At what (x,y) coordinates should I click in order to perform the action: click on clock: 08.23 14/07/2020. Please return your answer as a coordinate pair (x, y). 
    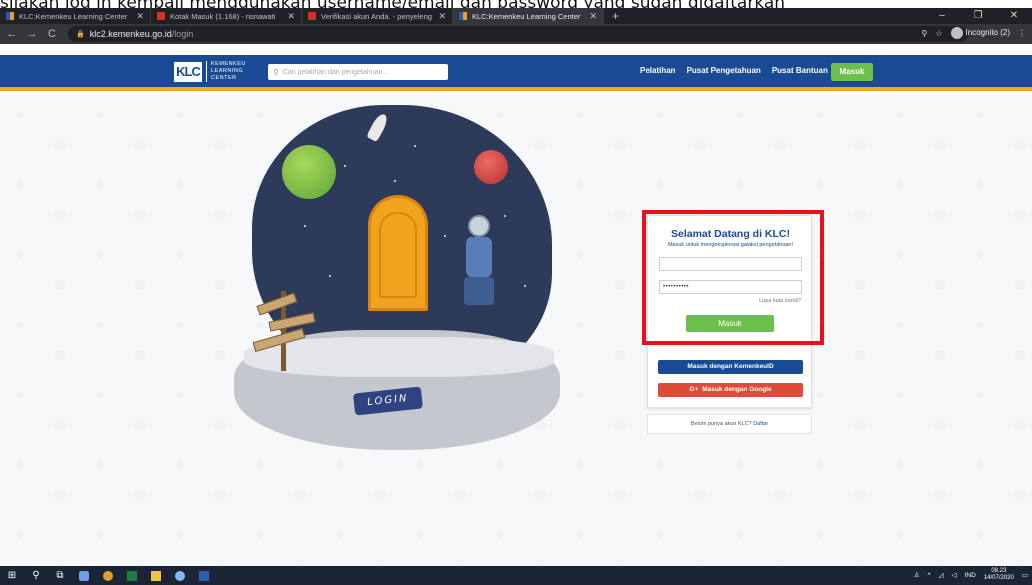
    Looking at the image, I should click on (999, 575).